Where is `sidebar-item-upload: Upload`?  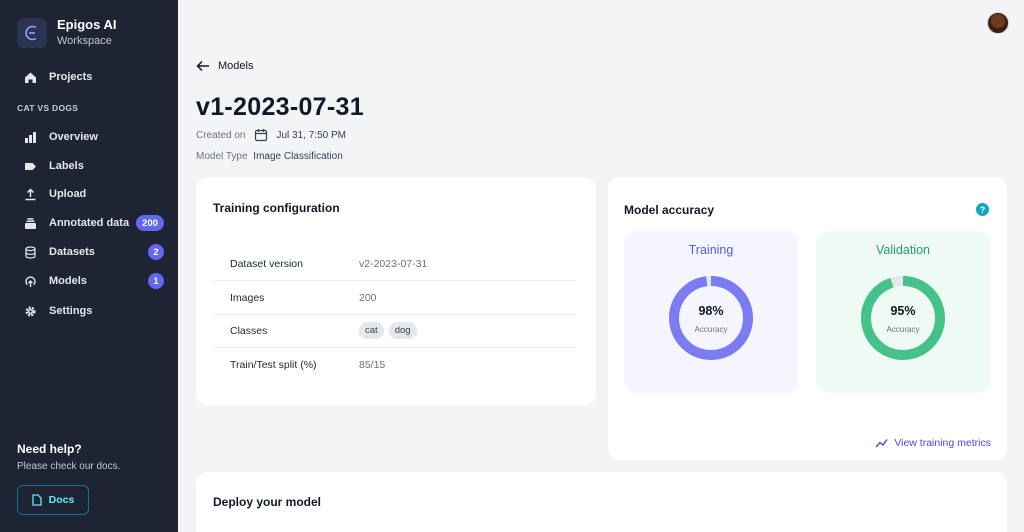
sidebar-item-upload: Upload is located at coordinates (89, 194).